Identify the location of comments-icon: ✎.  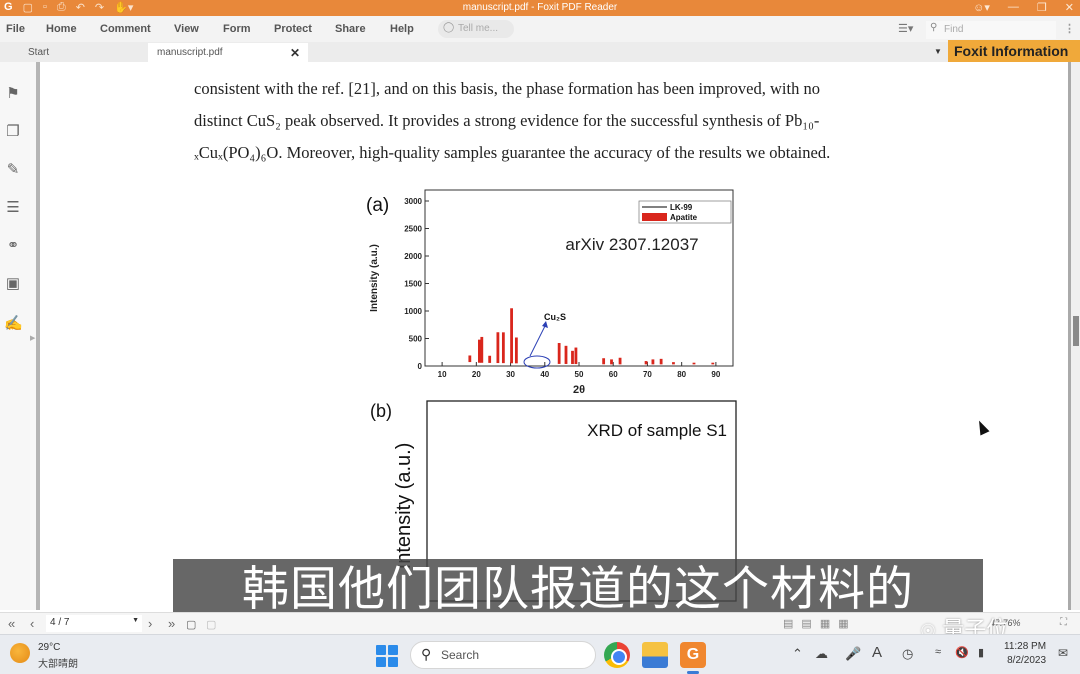
(13, 169).